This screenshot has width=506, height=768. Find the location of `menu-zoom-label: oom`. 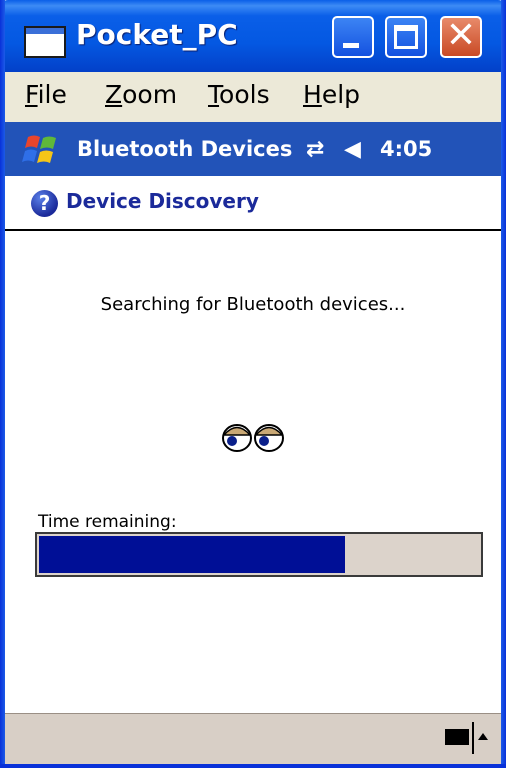

menu-zoom-label: oom is located at coordinates (150, 94).